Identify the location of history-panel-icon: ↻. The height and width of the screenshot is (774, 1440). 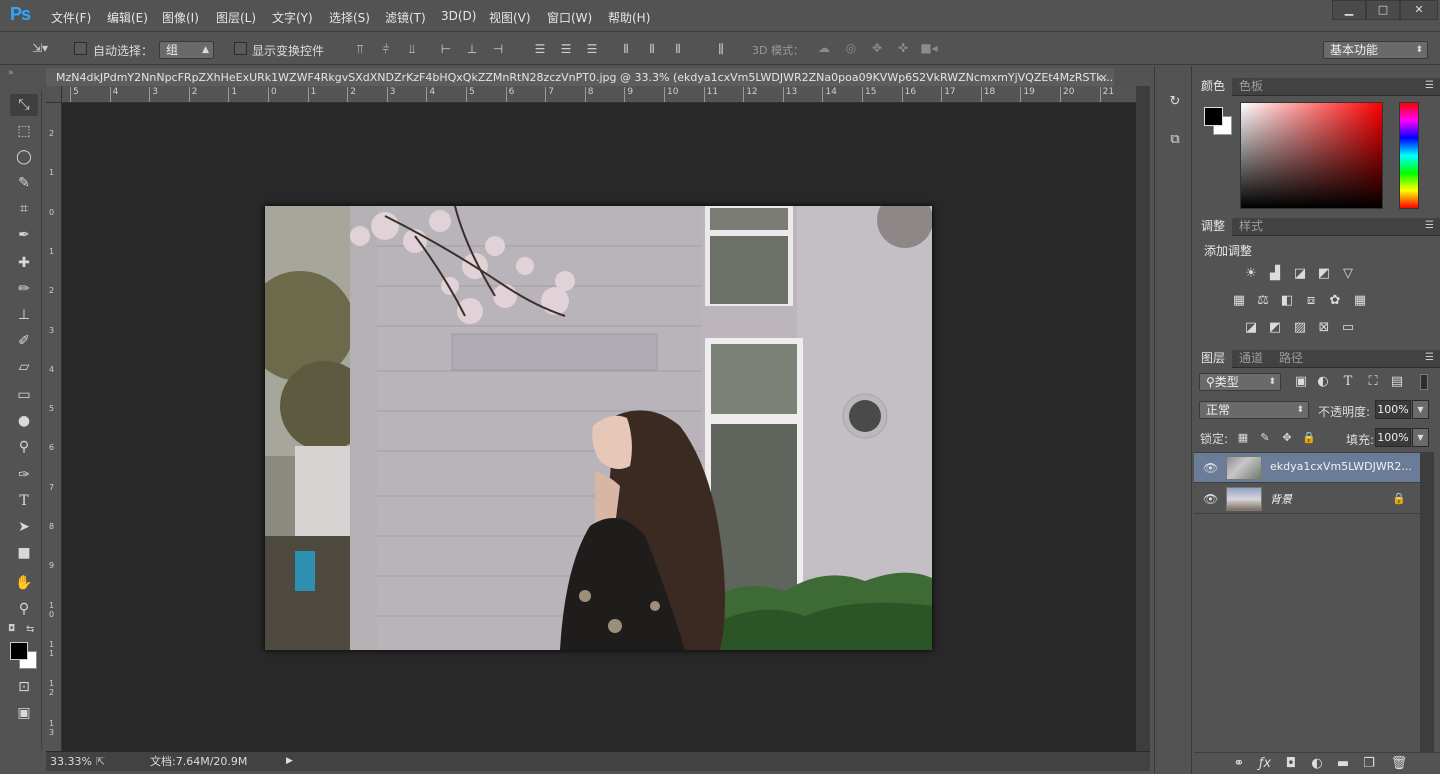
(1175, 103).